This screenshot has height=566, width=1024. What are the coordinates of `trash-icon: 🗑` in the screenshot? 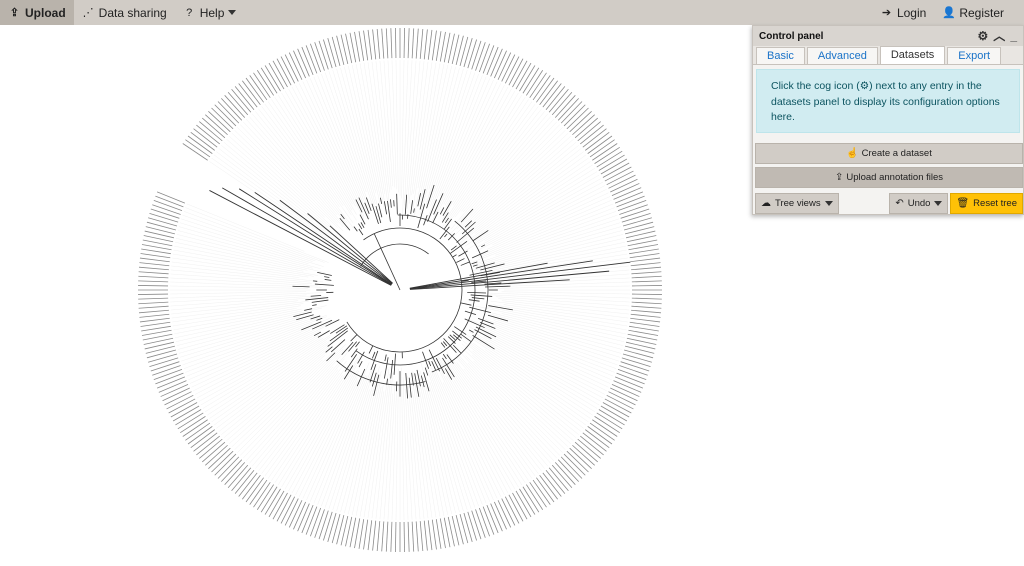 It's located at (963, 203).